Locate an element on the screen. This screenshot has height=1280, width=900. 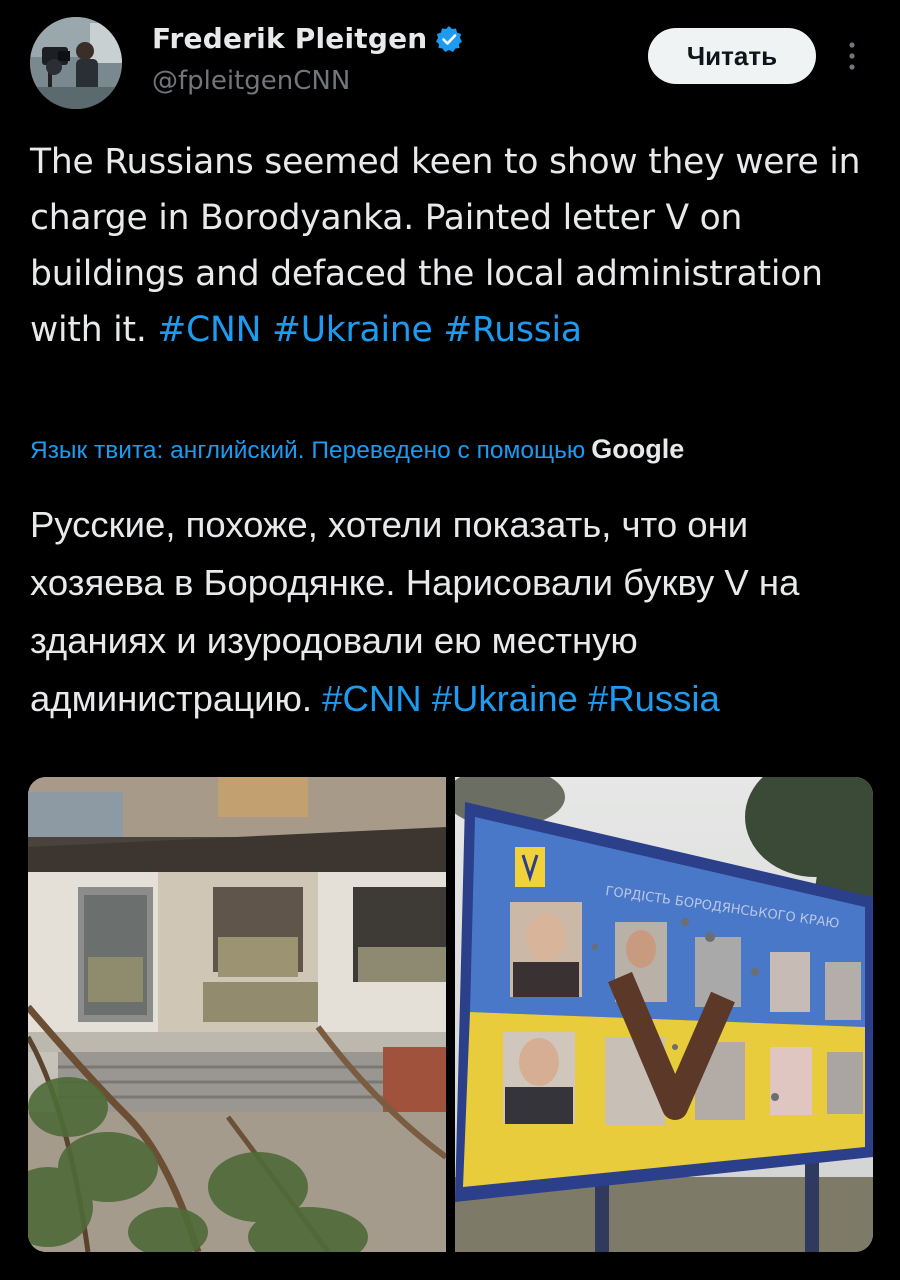
hashtag-ukraine: #Ukraine is located at coordinates (352, 330).